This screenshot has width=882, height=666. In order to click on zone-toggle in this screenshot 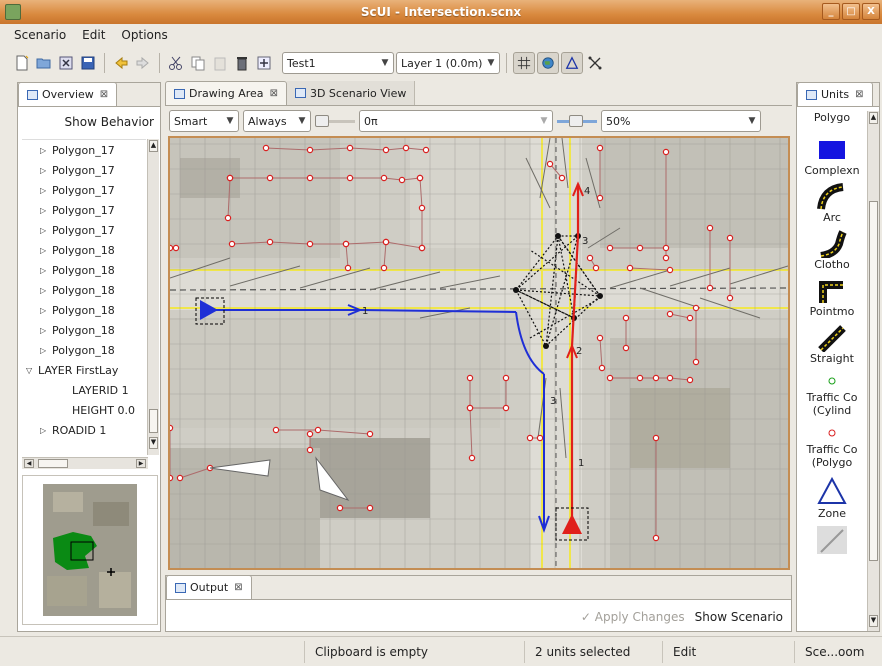, I will do `click(572, 63)`.